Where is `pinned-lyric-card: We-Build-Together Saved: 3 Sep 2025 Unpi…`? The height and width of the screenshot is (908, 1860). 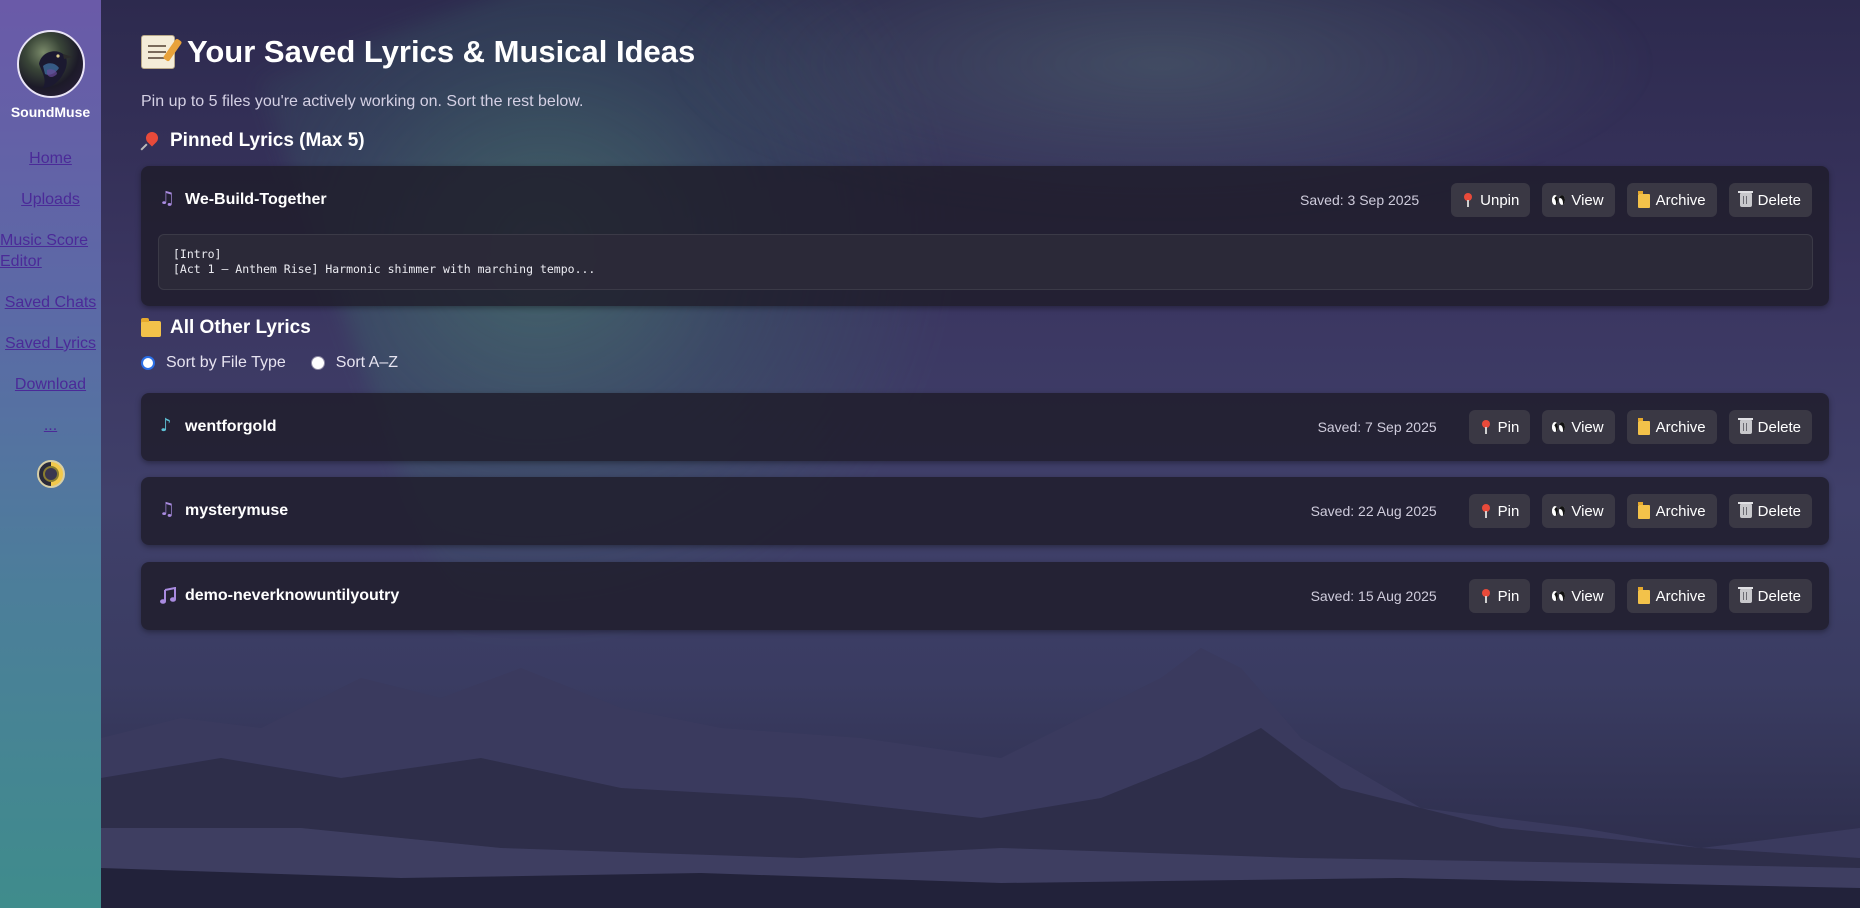 pinned-lyric-card: We-Build-Together Saved: 3 Sep 2025 Unpi… is located at coordinates (985, 236).